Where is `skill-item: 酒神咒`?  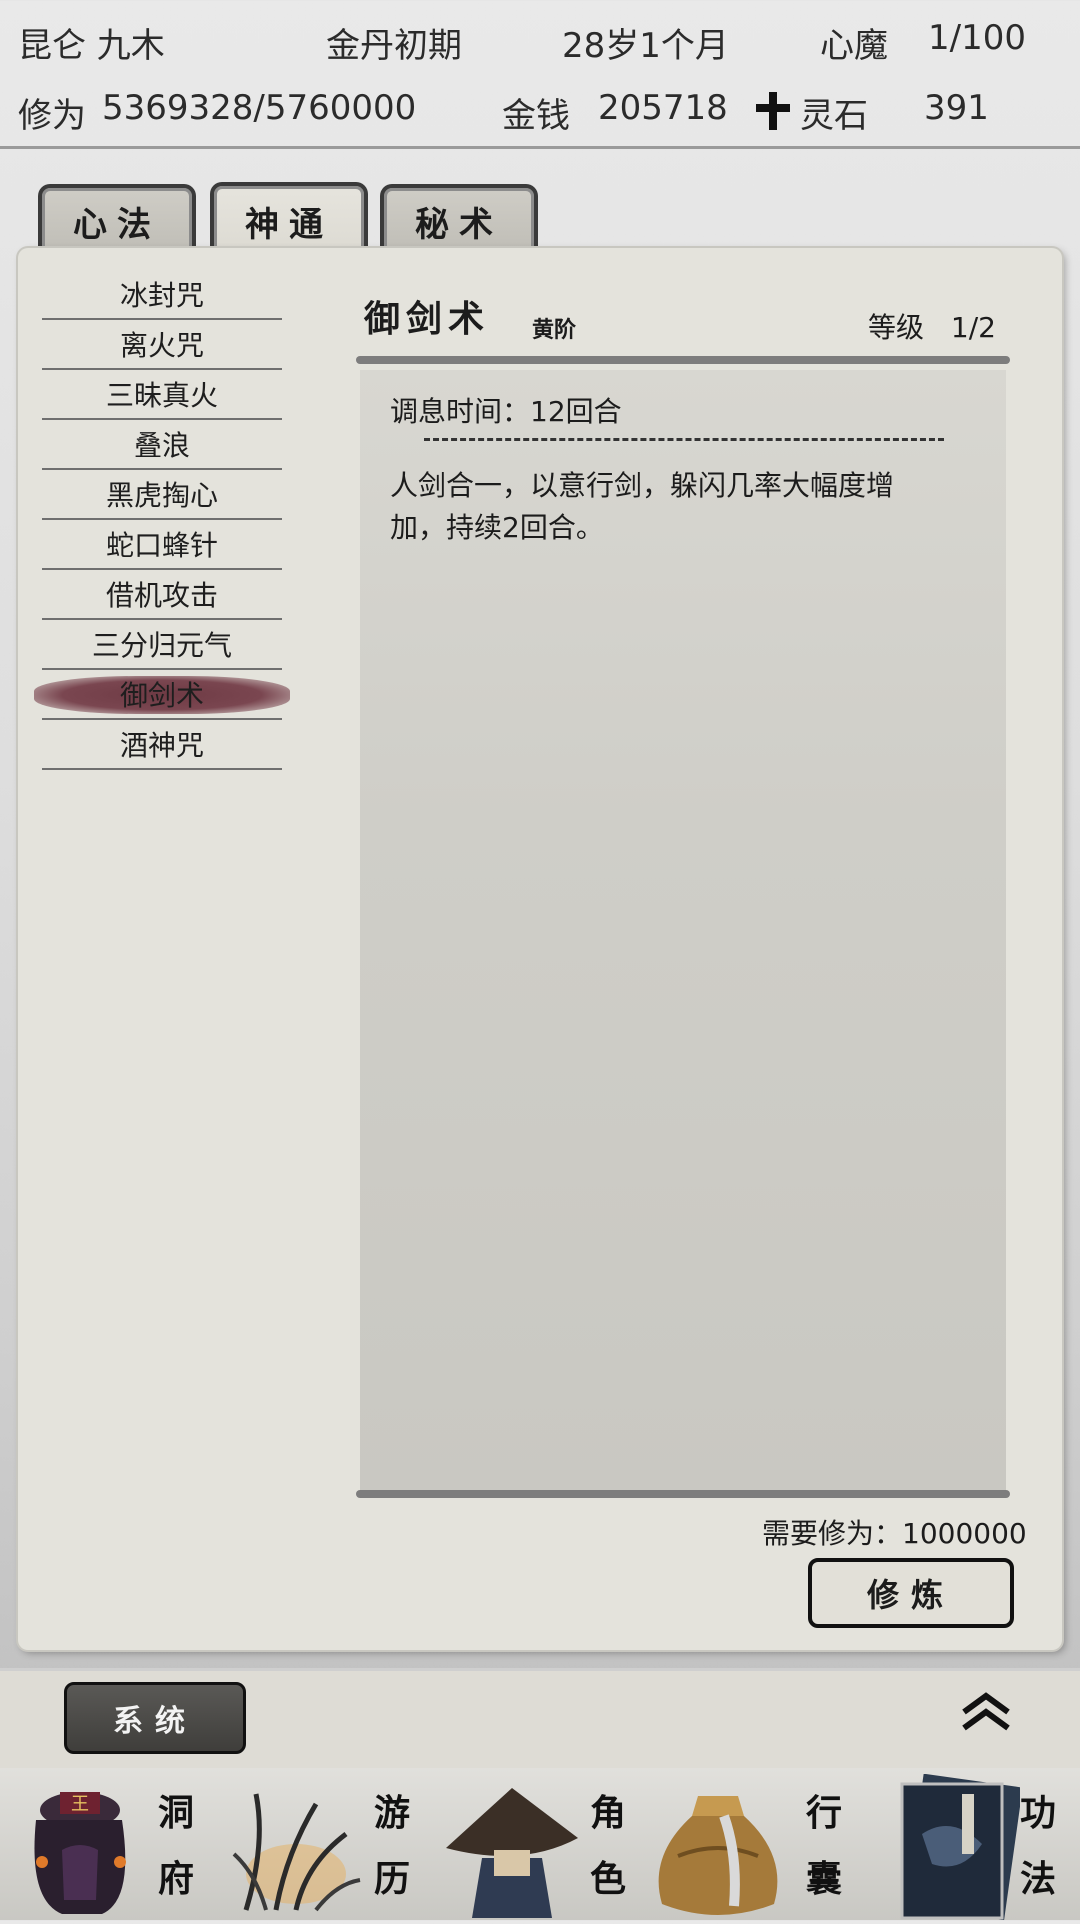 skill-item: 酒神咒 is located at coordinates (162, 745).